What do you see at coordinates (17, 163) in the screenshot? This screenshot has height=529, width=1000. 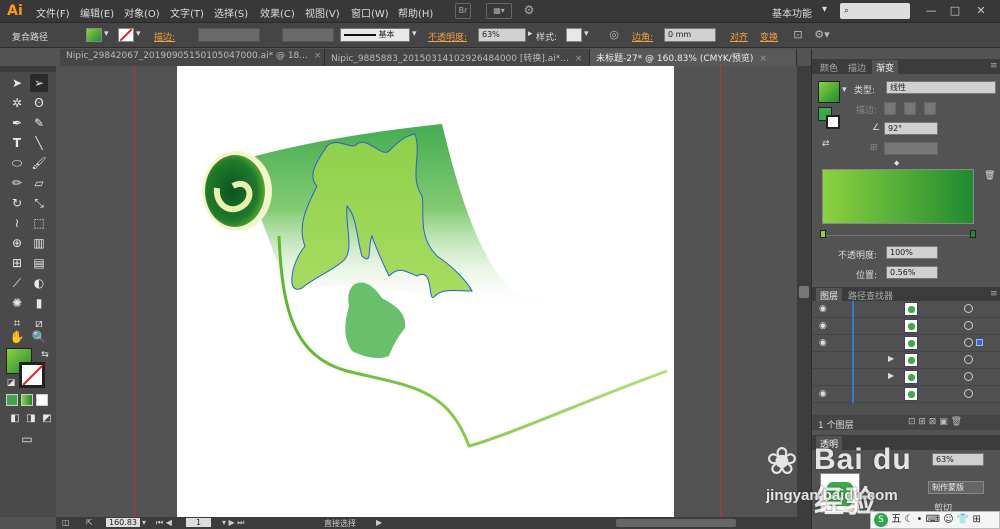 I see `ellipse-tool-icon: ⬭` at bounding box center [17, 163].